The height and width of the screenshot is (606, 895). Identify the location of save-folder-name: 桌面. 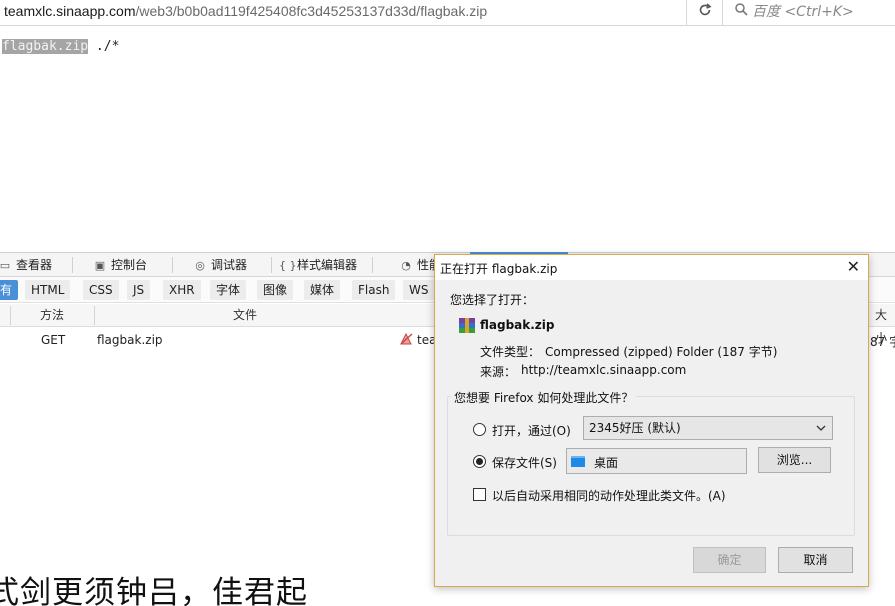
(606, 463).